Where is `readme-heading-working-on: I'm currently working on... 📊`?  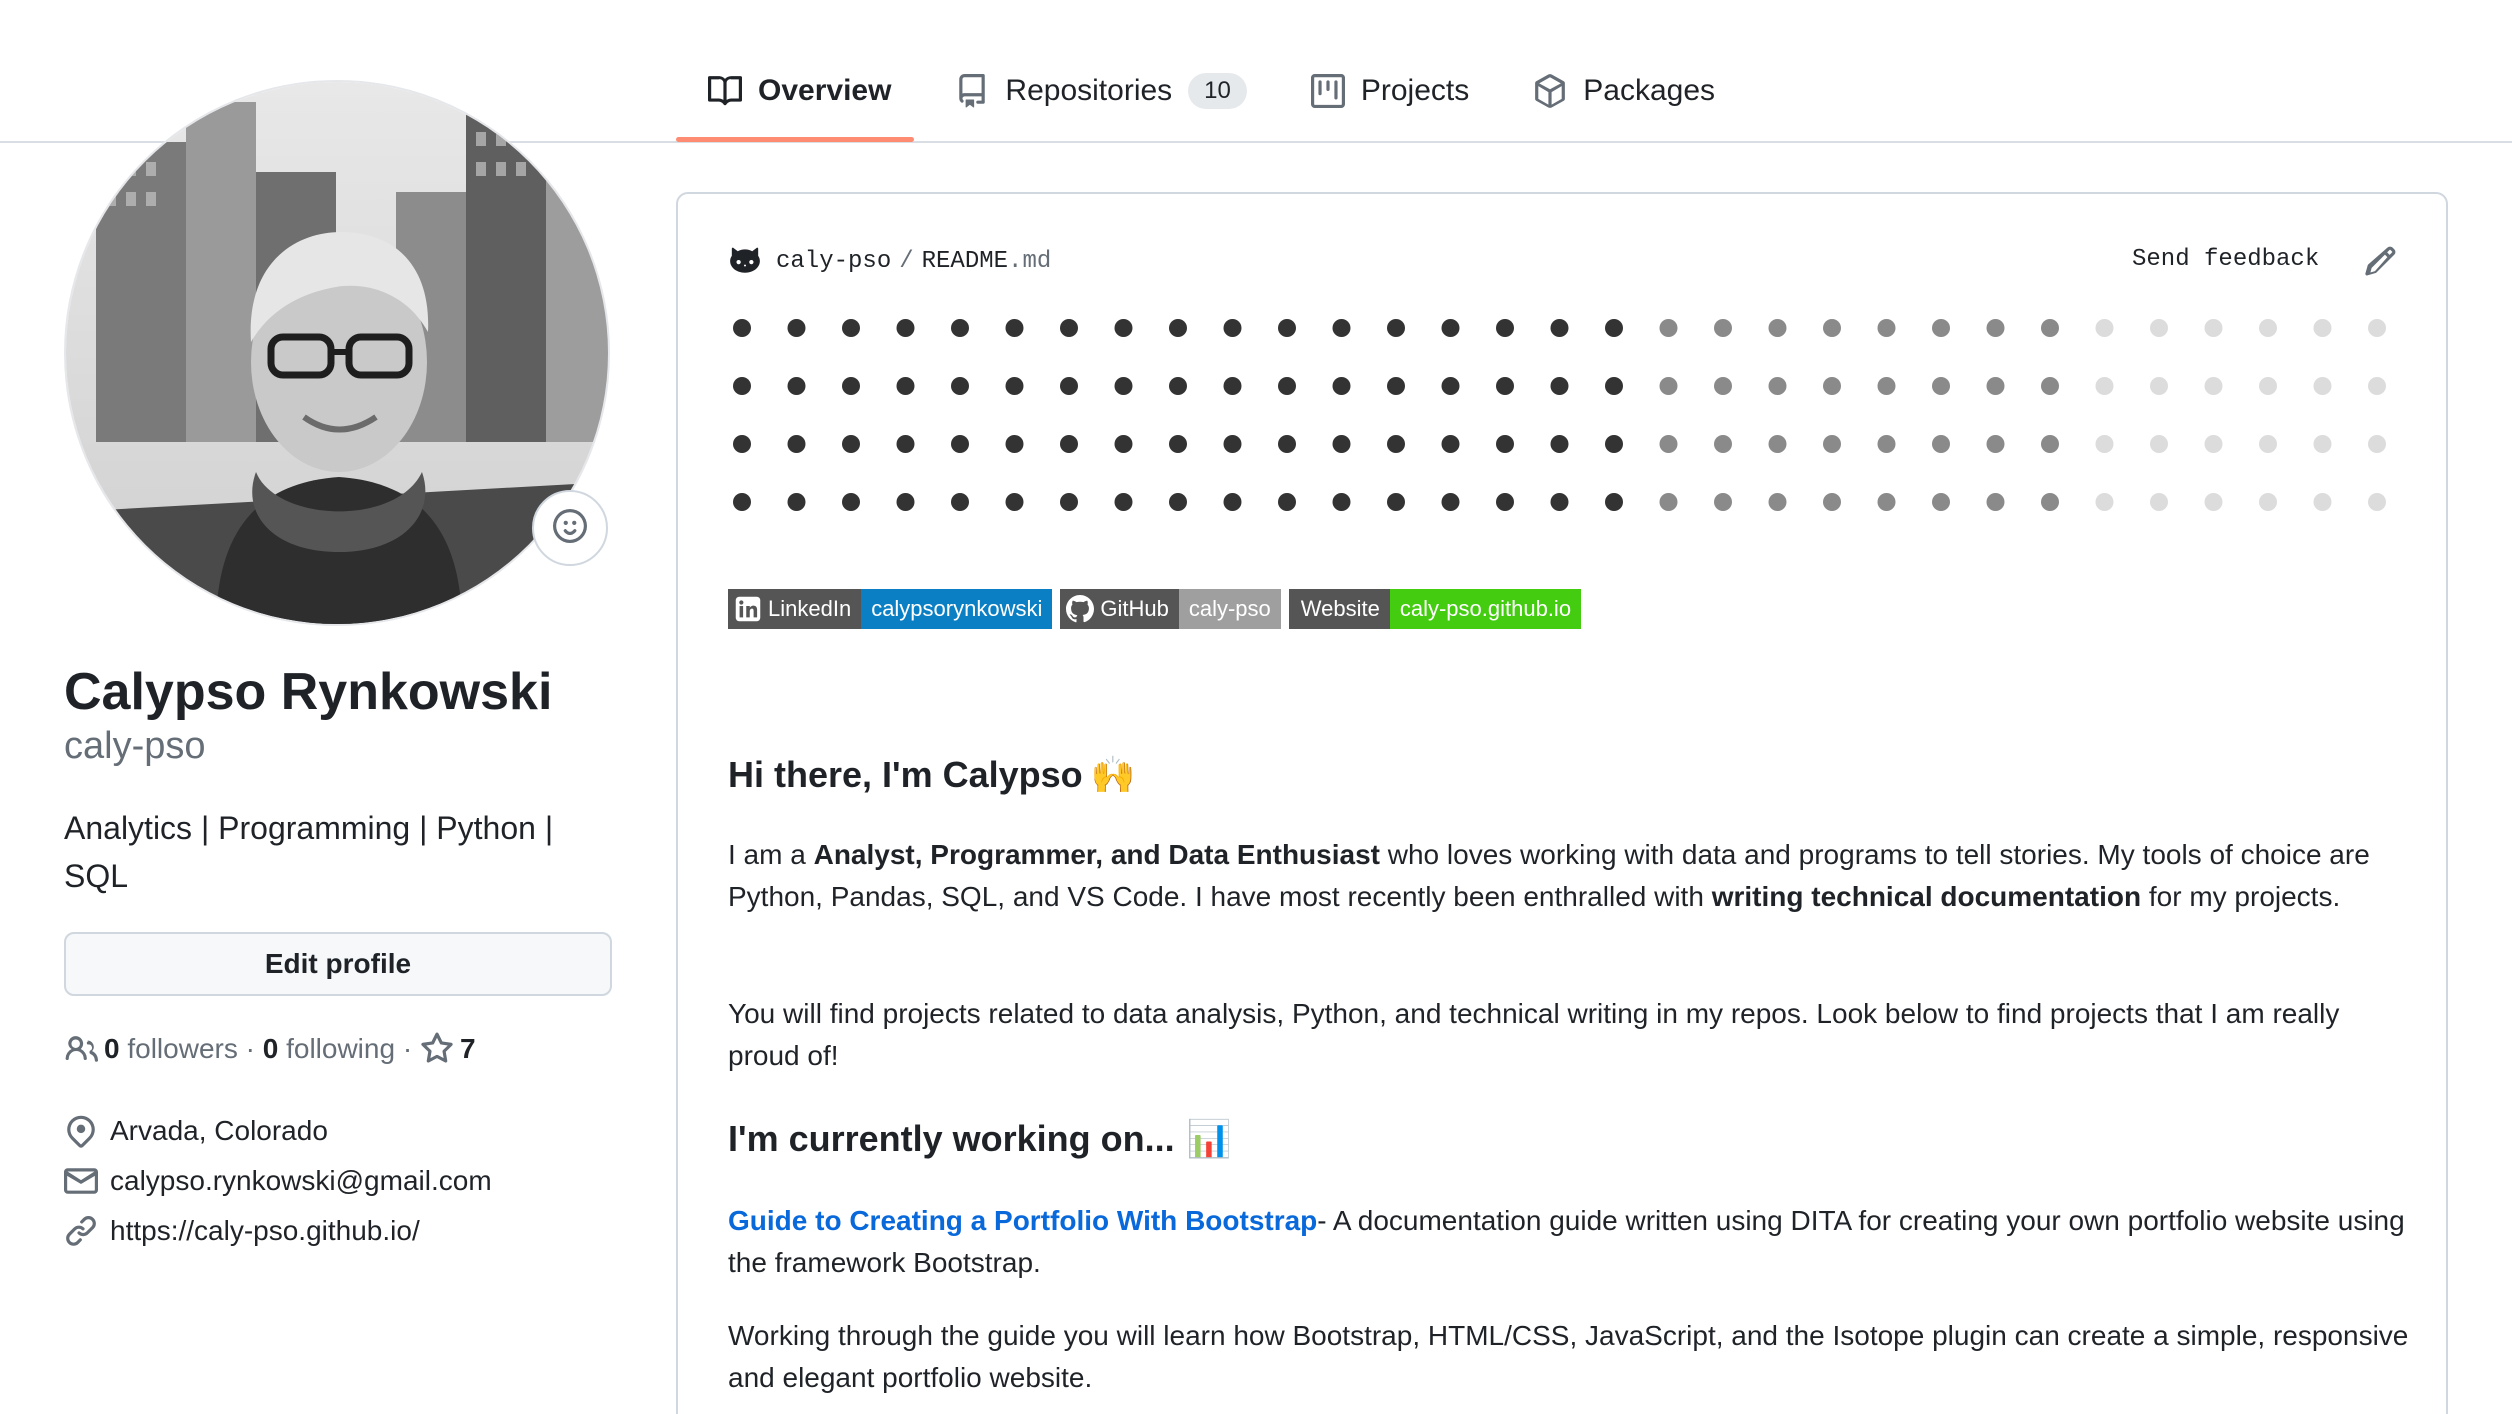
readme-heading-working-on: I'm currently working on... 📊 is located at coordinates (979, 1139).